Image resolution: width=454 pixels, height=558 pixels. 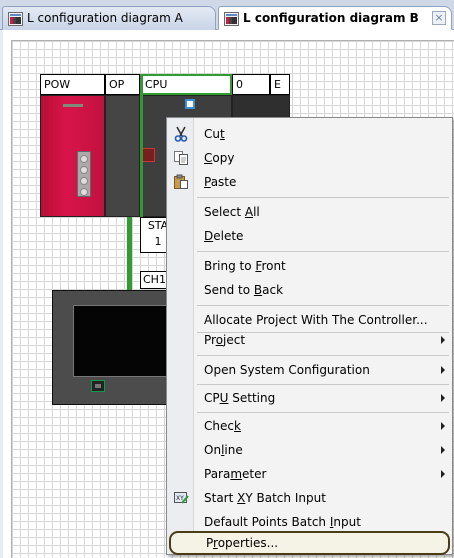 What do you see at coordinates (223, 158) in the screenshot?
I see `menu-label-rest: opy` at bounding box center [223, 158].